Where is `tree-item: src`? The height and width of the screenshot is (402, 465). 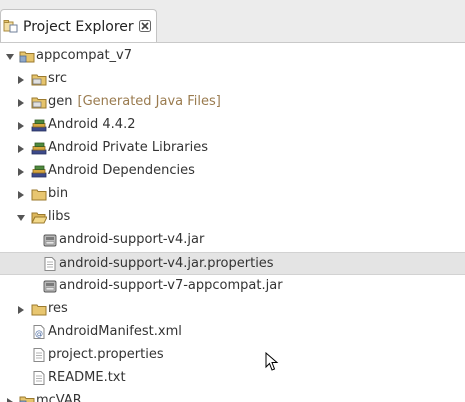 tree-item: src is located at coordinates (232, 79).